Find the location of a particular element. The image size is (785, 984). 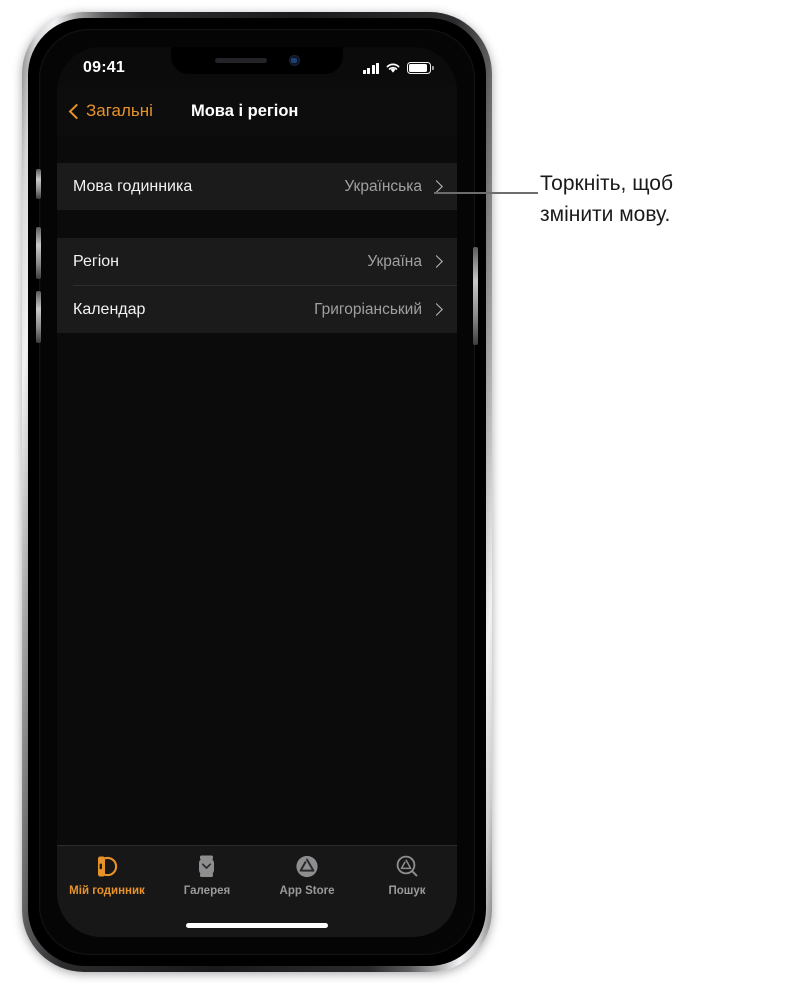

mute-switch is located at coordinates (38, 184).